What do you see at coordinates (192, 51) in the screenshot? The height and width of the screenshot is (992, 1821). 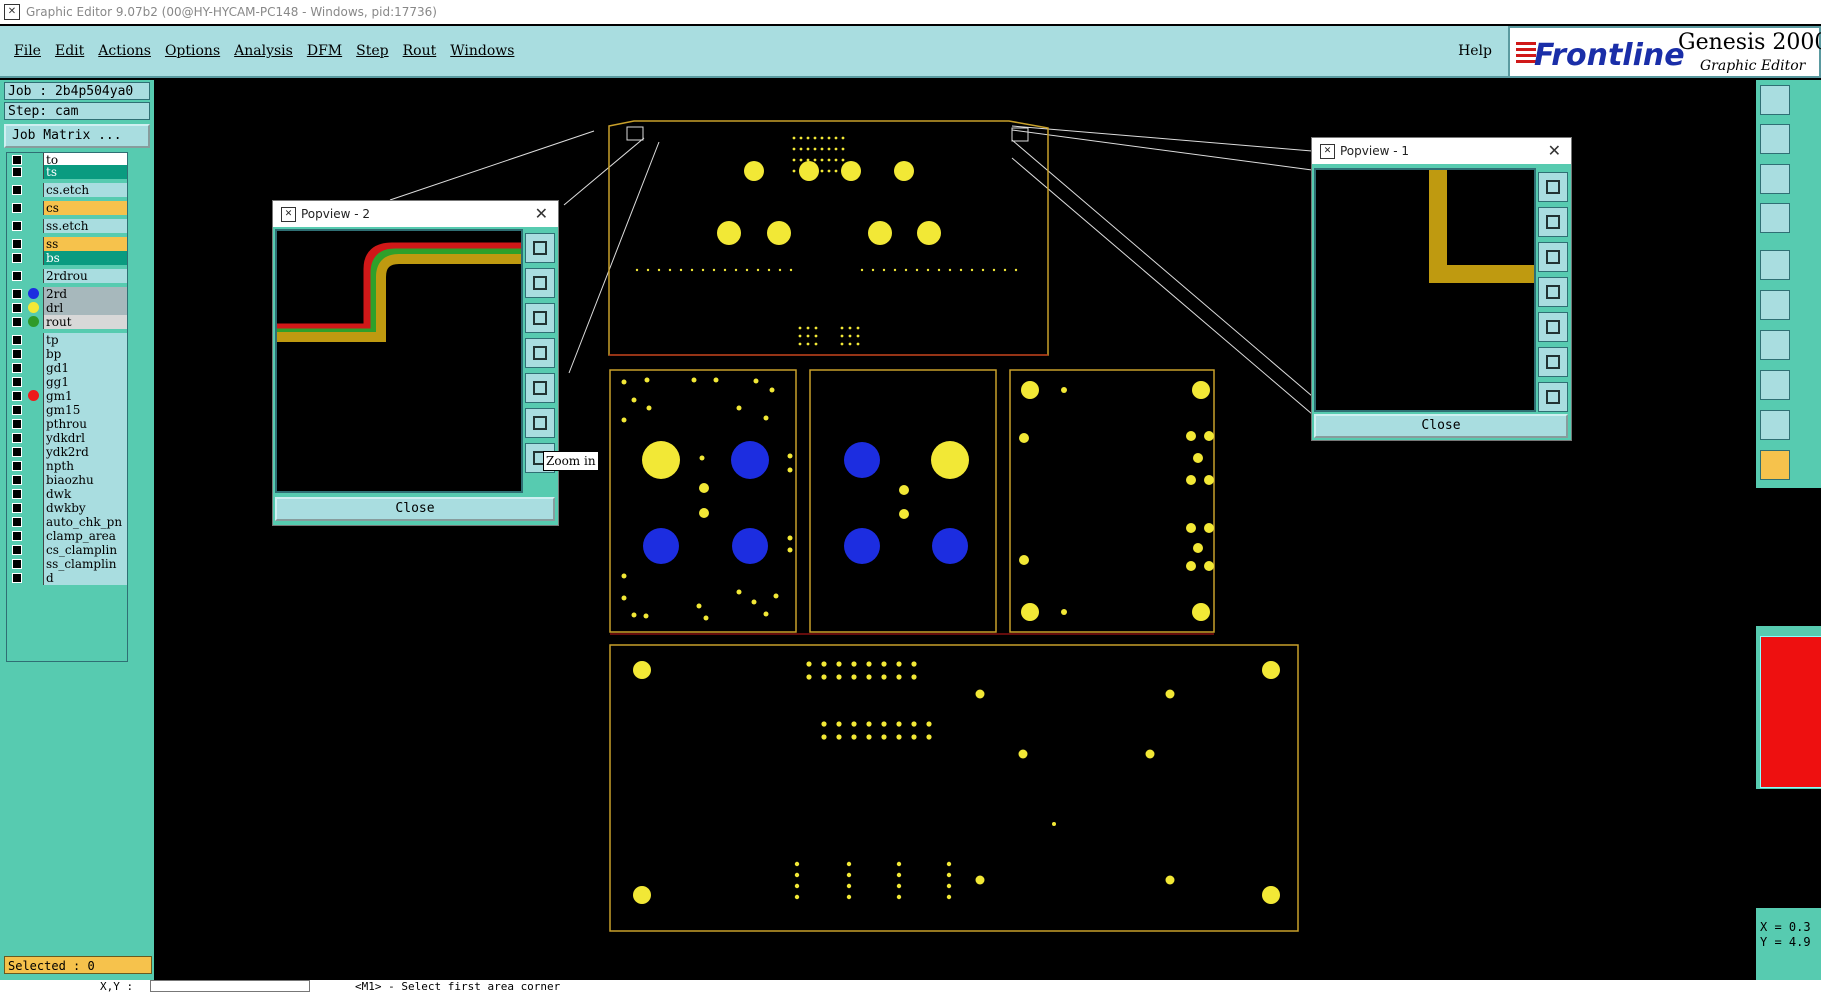 I see `menu-options: Options` at bounding box center [192, 51].